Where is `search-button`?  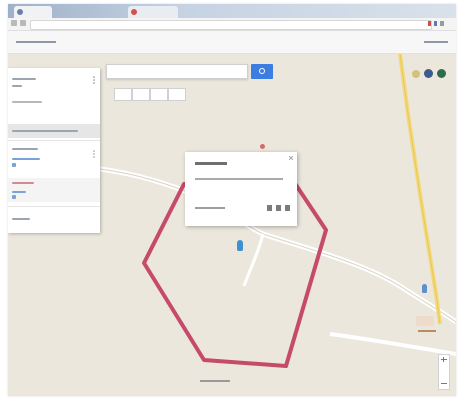
search-button is located at coordinates (262, 71).